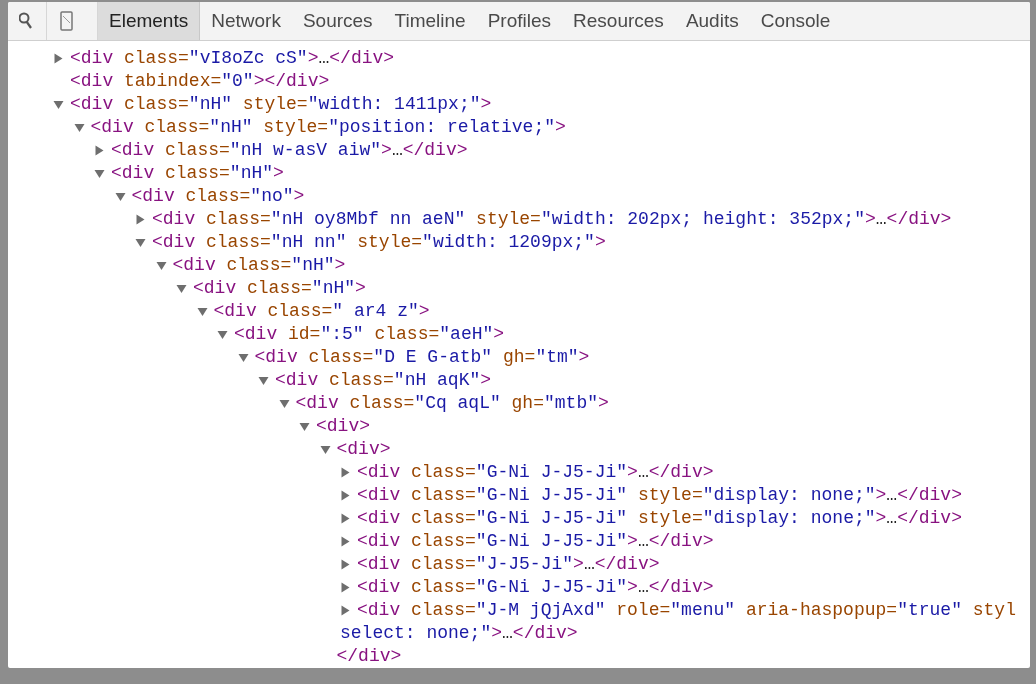  Describe the element at coordinates (218, 196) in the screenshot. I see `code-line: <div class="no">` at that location.